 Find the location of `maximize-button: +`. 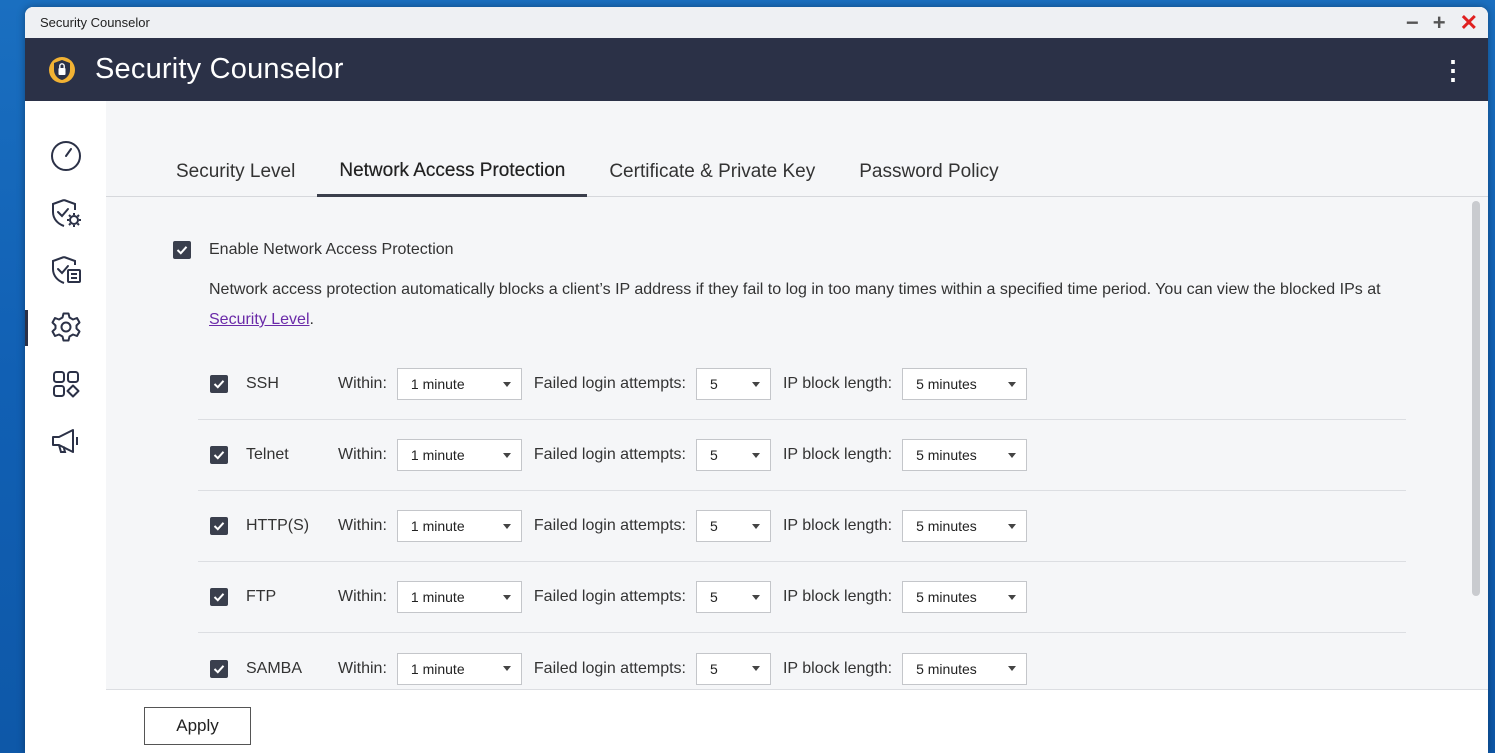

maximize-button: + is located at coordinates (1439, 22).